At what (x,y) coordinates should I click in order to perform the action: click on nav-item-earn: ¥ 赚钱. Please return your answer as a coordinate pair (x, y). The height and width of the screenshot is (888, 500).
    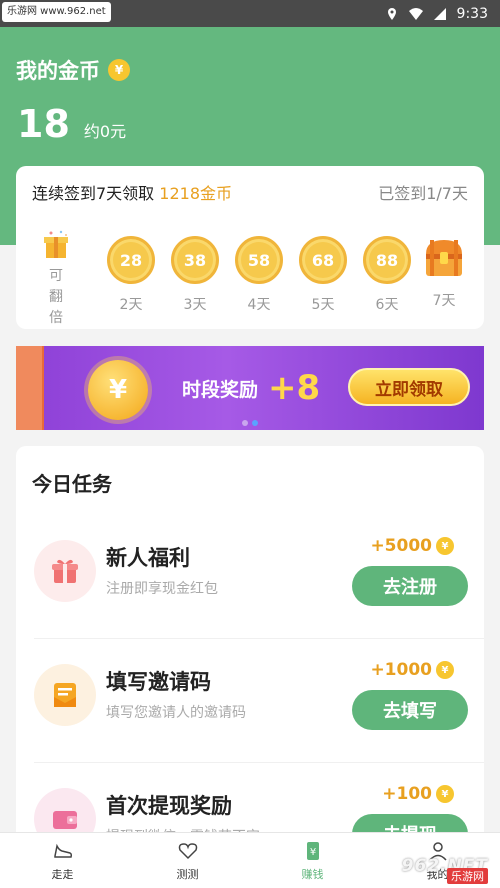
    Looking at the image, I should click on (312, 860).